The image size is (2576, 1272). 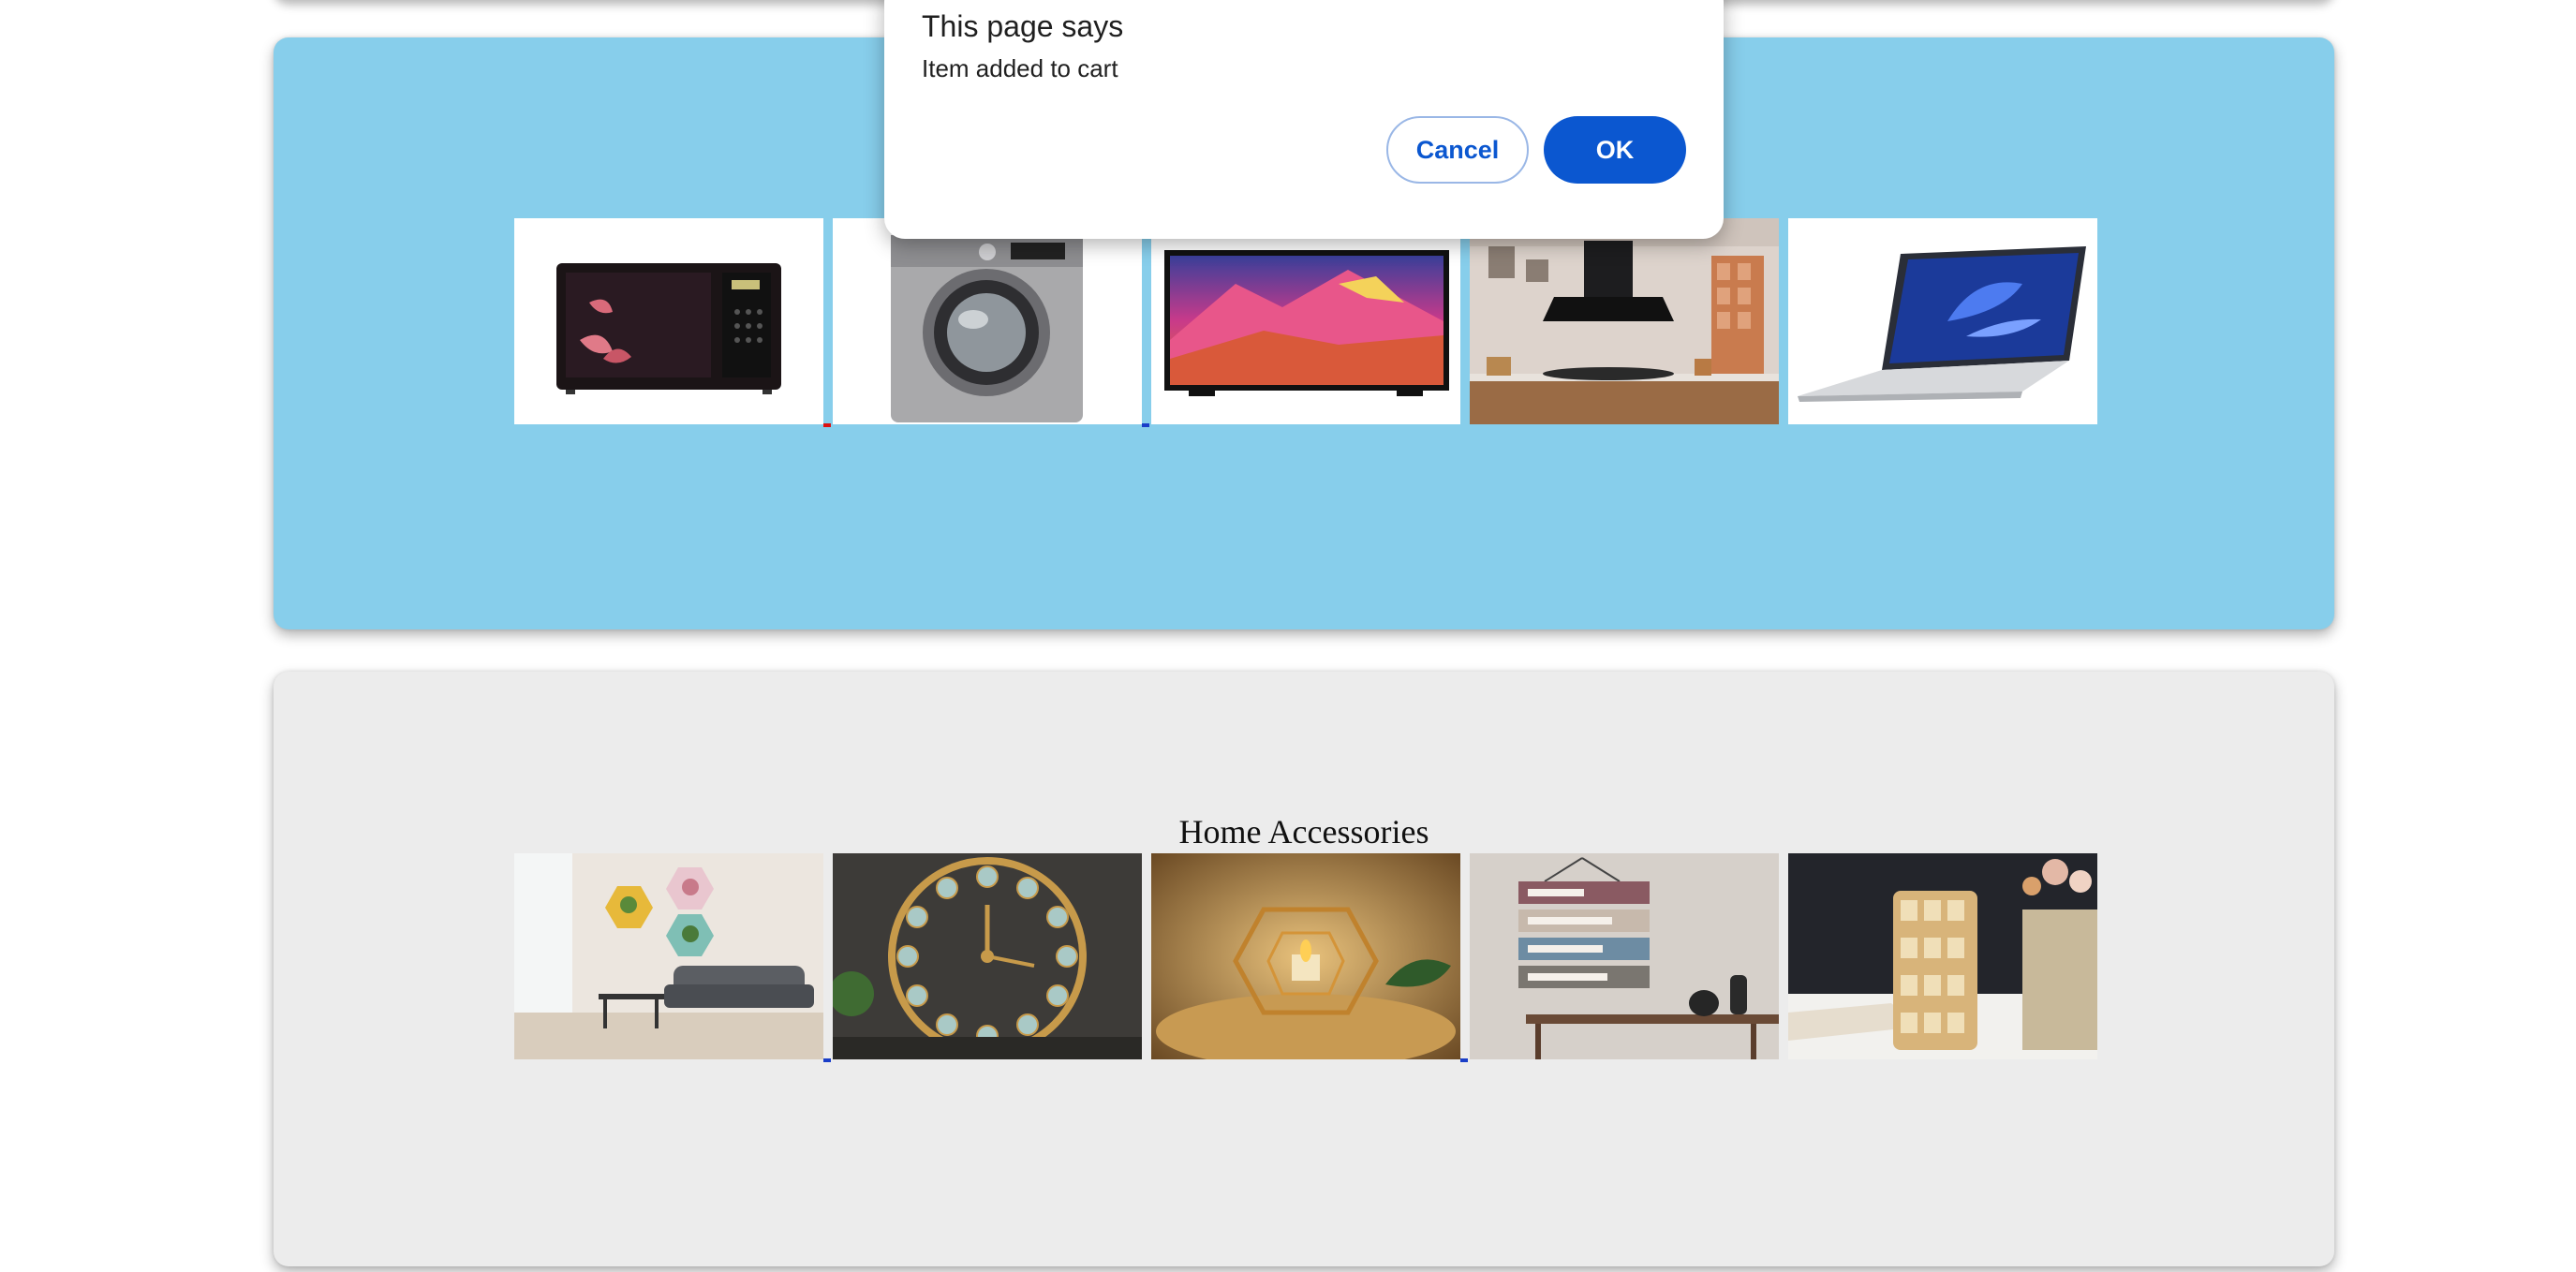 I want to click on laptop-image, so click(x=1943, y=321).